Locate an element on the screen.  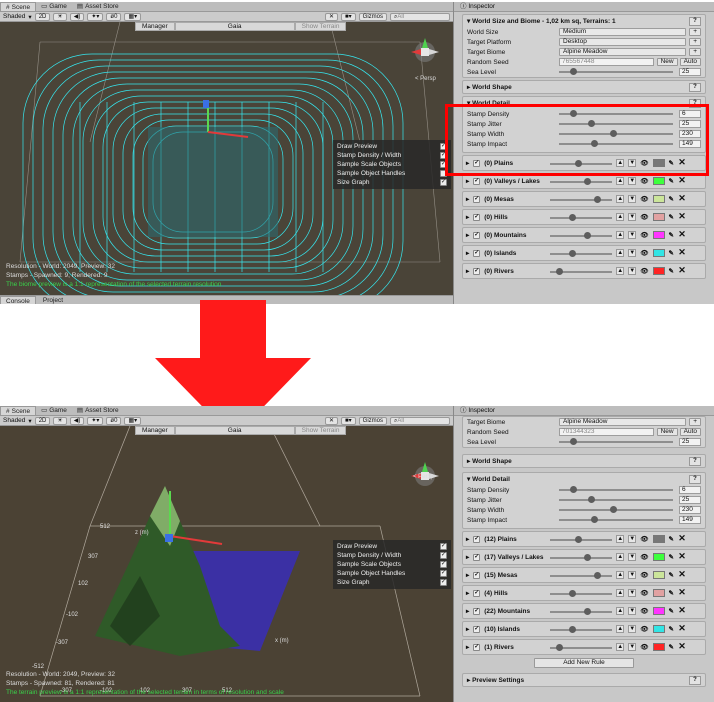
camera-icon: ■▾ is located at coordinates (348, 16).